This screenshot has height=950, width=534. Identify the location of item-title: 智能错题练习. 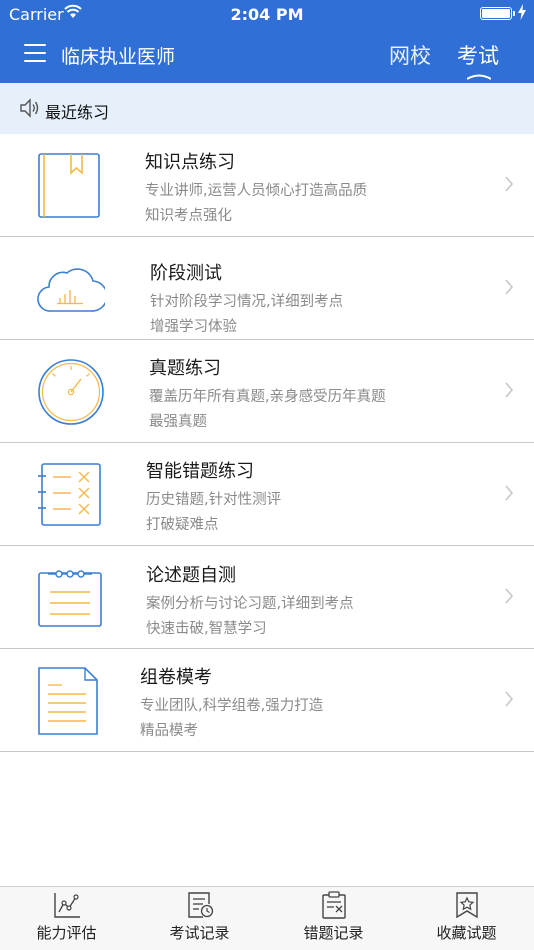
(200, 471).